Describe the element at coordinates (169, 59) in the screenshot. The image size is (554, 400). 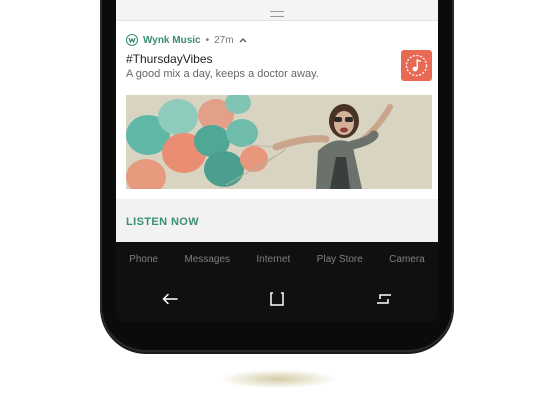
I see `notification-title: #ThursdayVibes` at that location.